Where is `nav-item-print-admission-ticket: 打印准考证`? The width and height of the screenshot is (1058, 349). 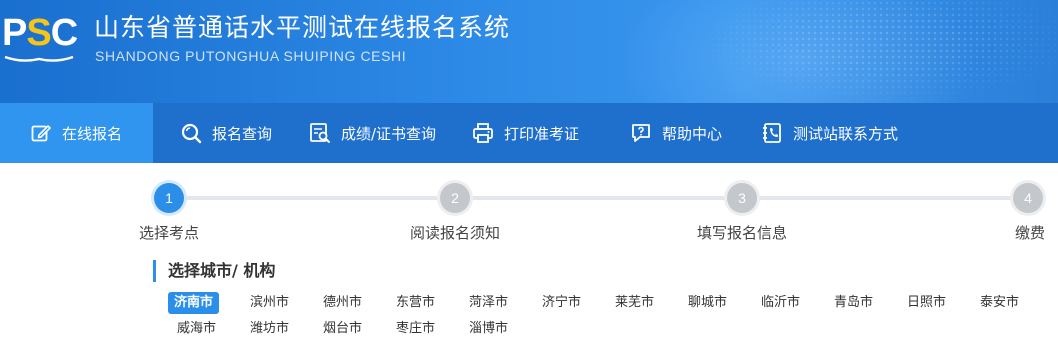
nav-item-print-admission-ticket: 打印准考证 is located at coordinates (525, 133).